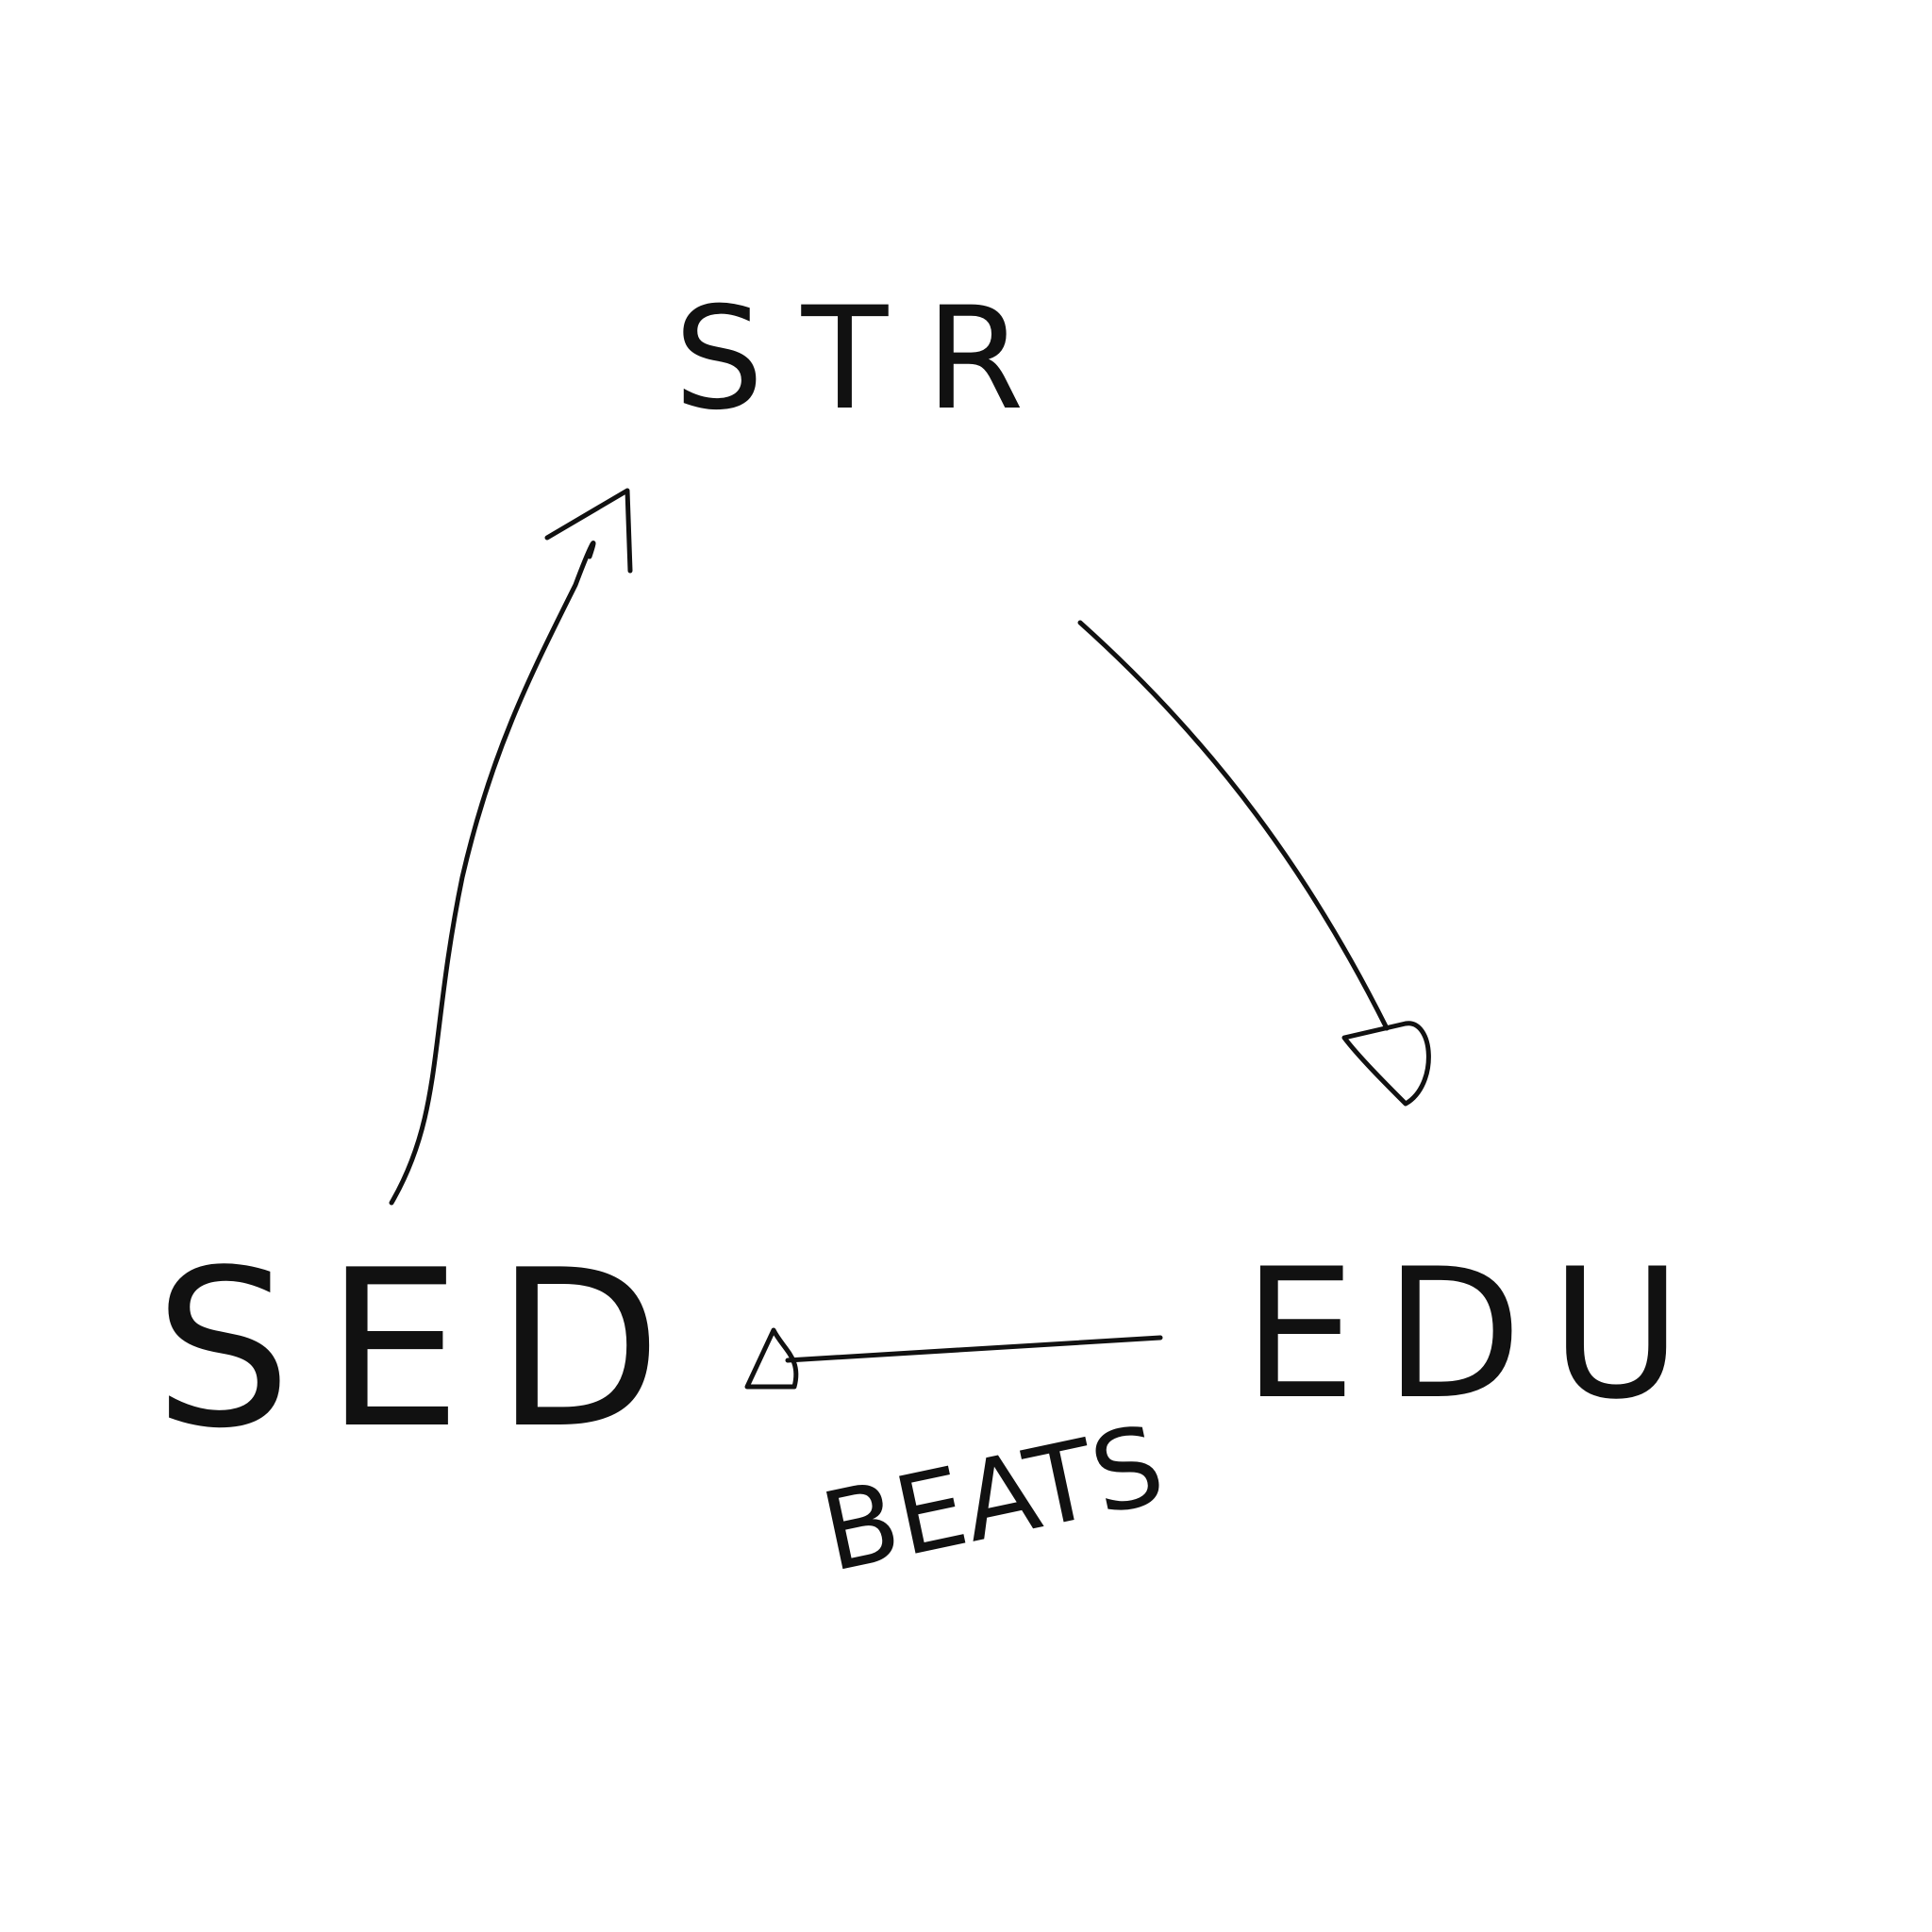 The width and height of the screenshot is (1932, 1932). What do you see at coordinates (1386, 1064) in the screenshot?
I see `edge-str-to-edu-arrowhead` at bounding box center [1386, 1064].